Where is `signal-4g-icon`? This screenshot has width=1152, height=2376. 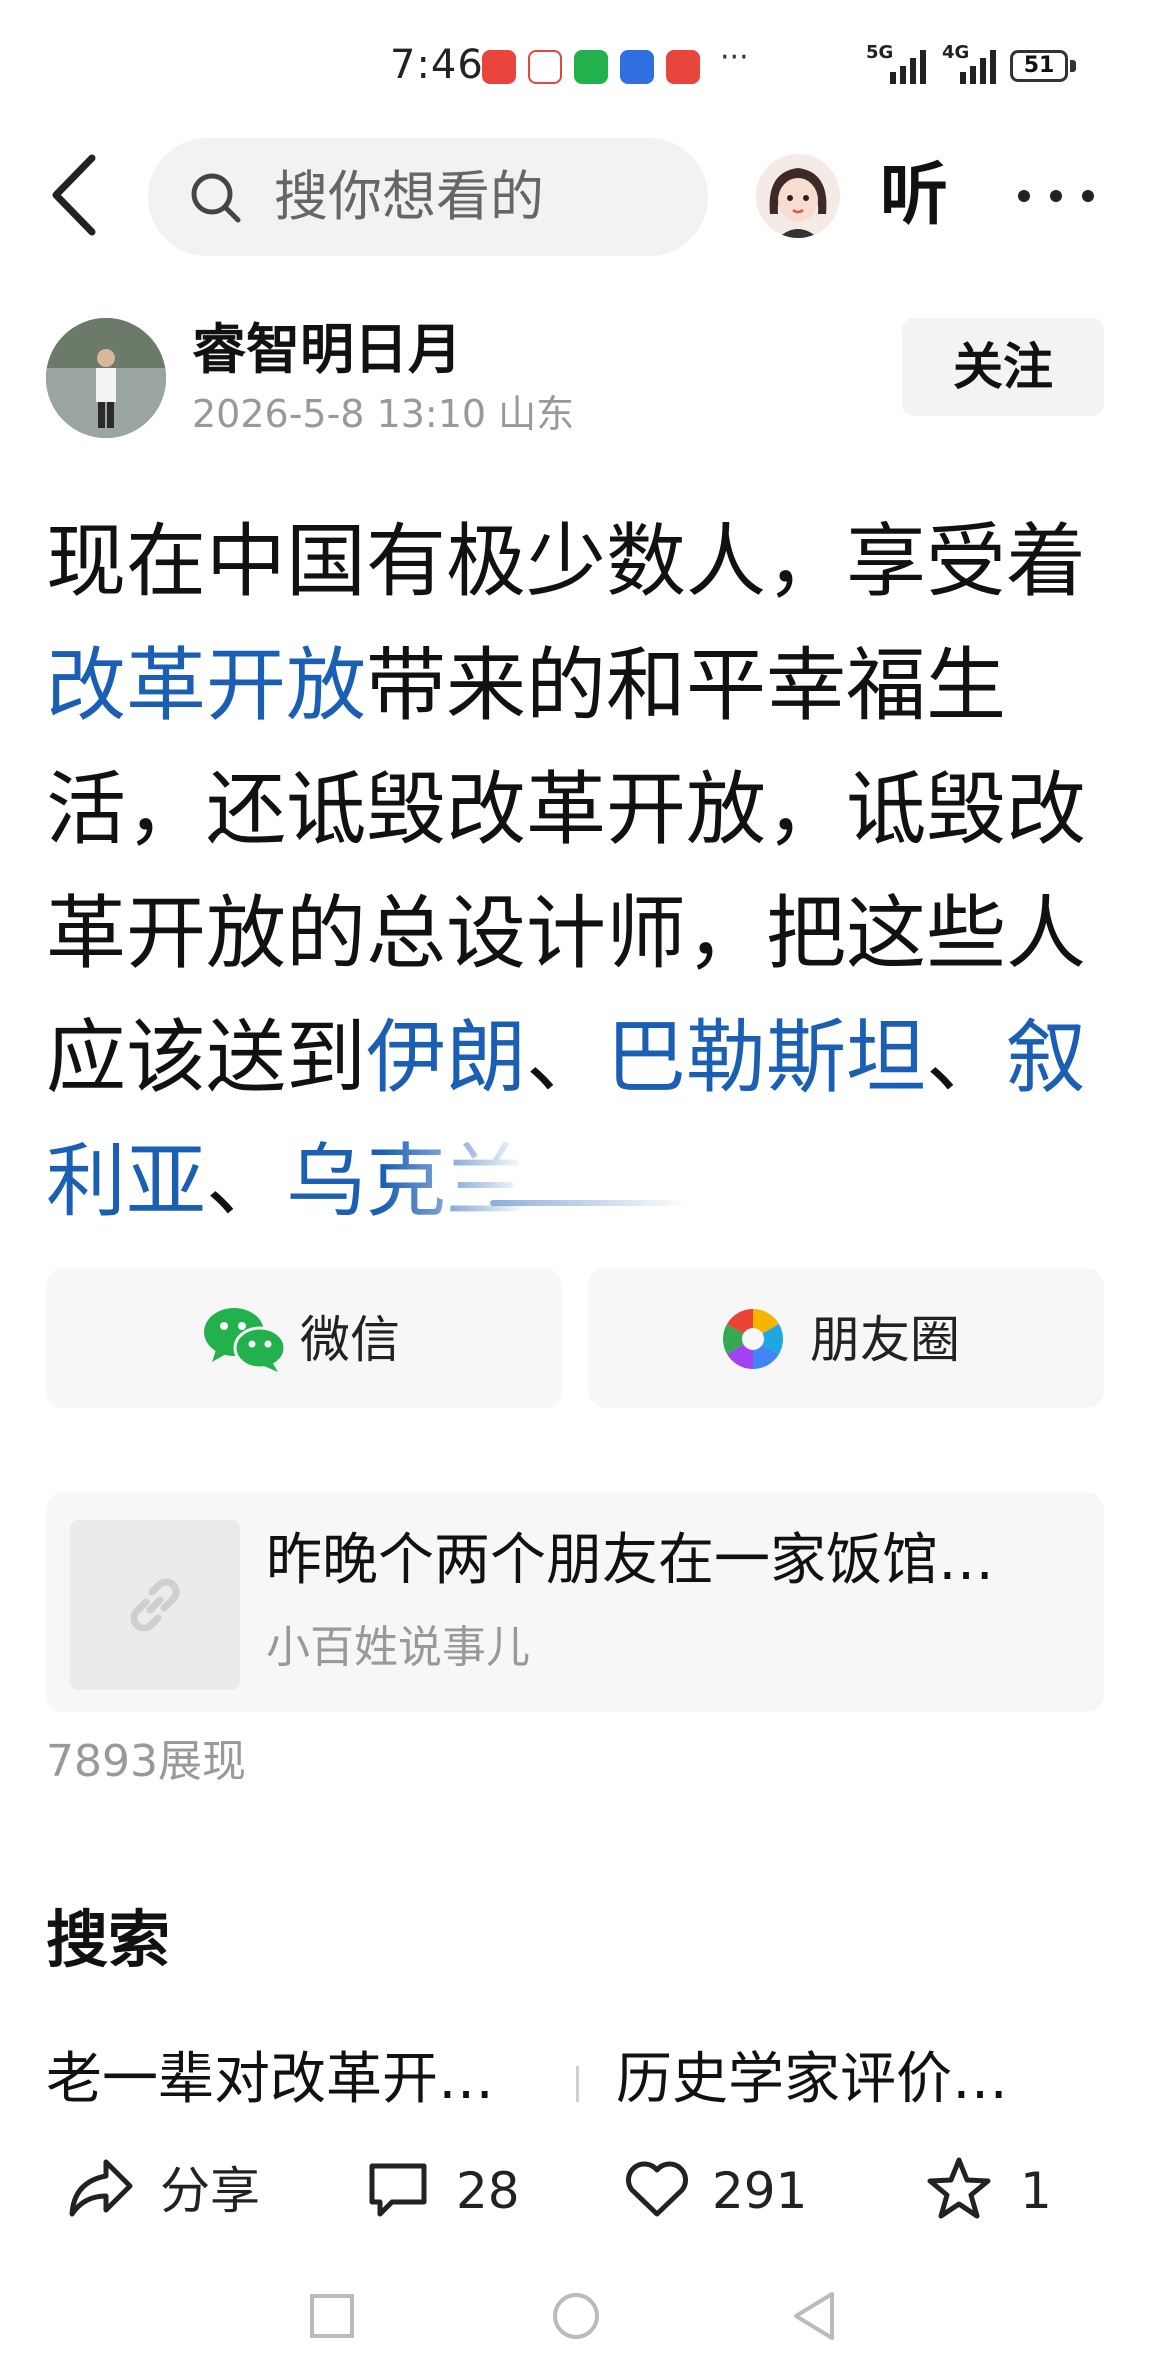 signal-4g-icon is located at coordinates (978, 67).